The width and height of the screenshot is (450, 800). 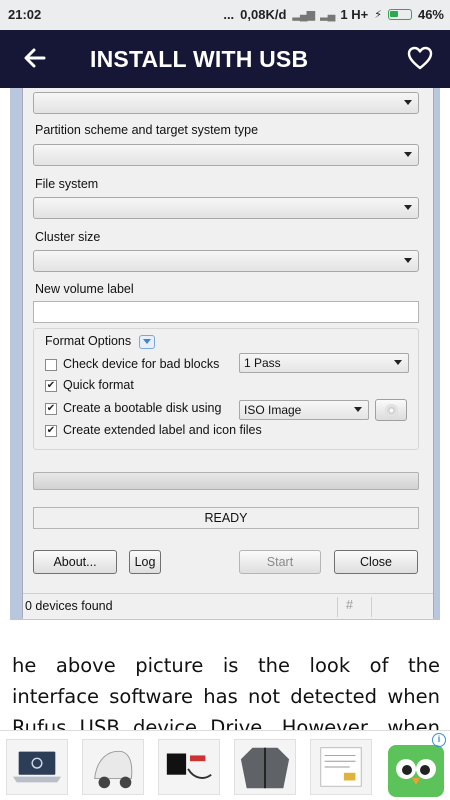 I want to click on boot-type-value: ISO Image, so click(x=273, y=410).